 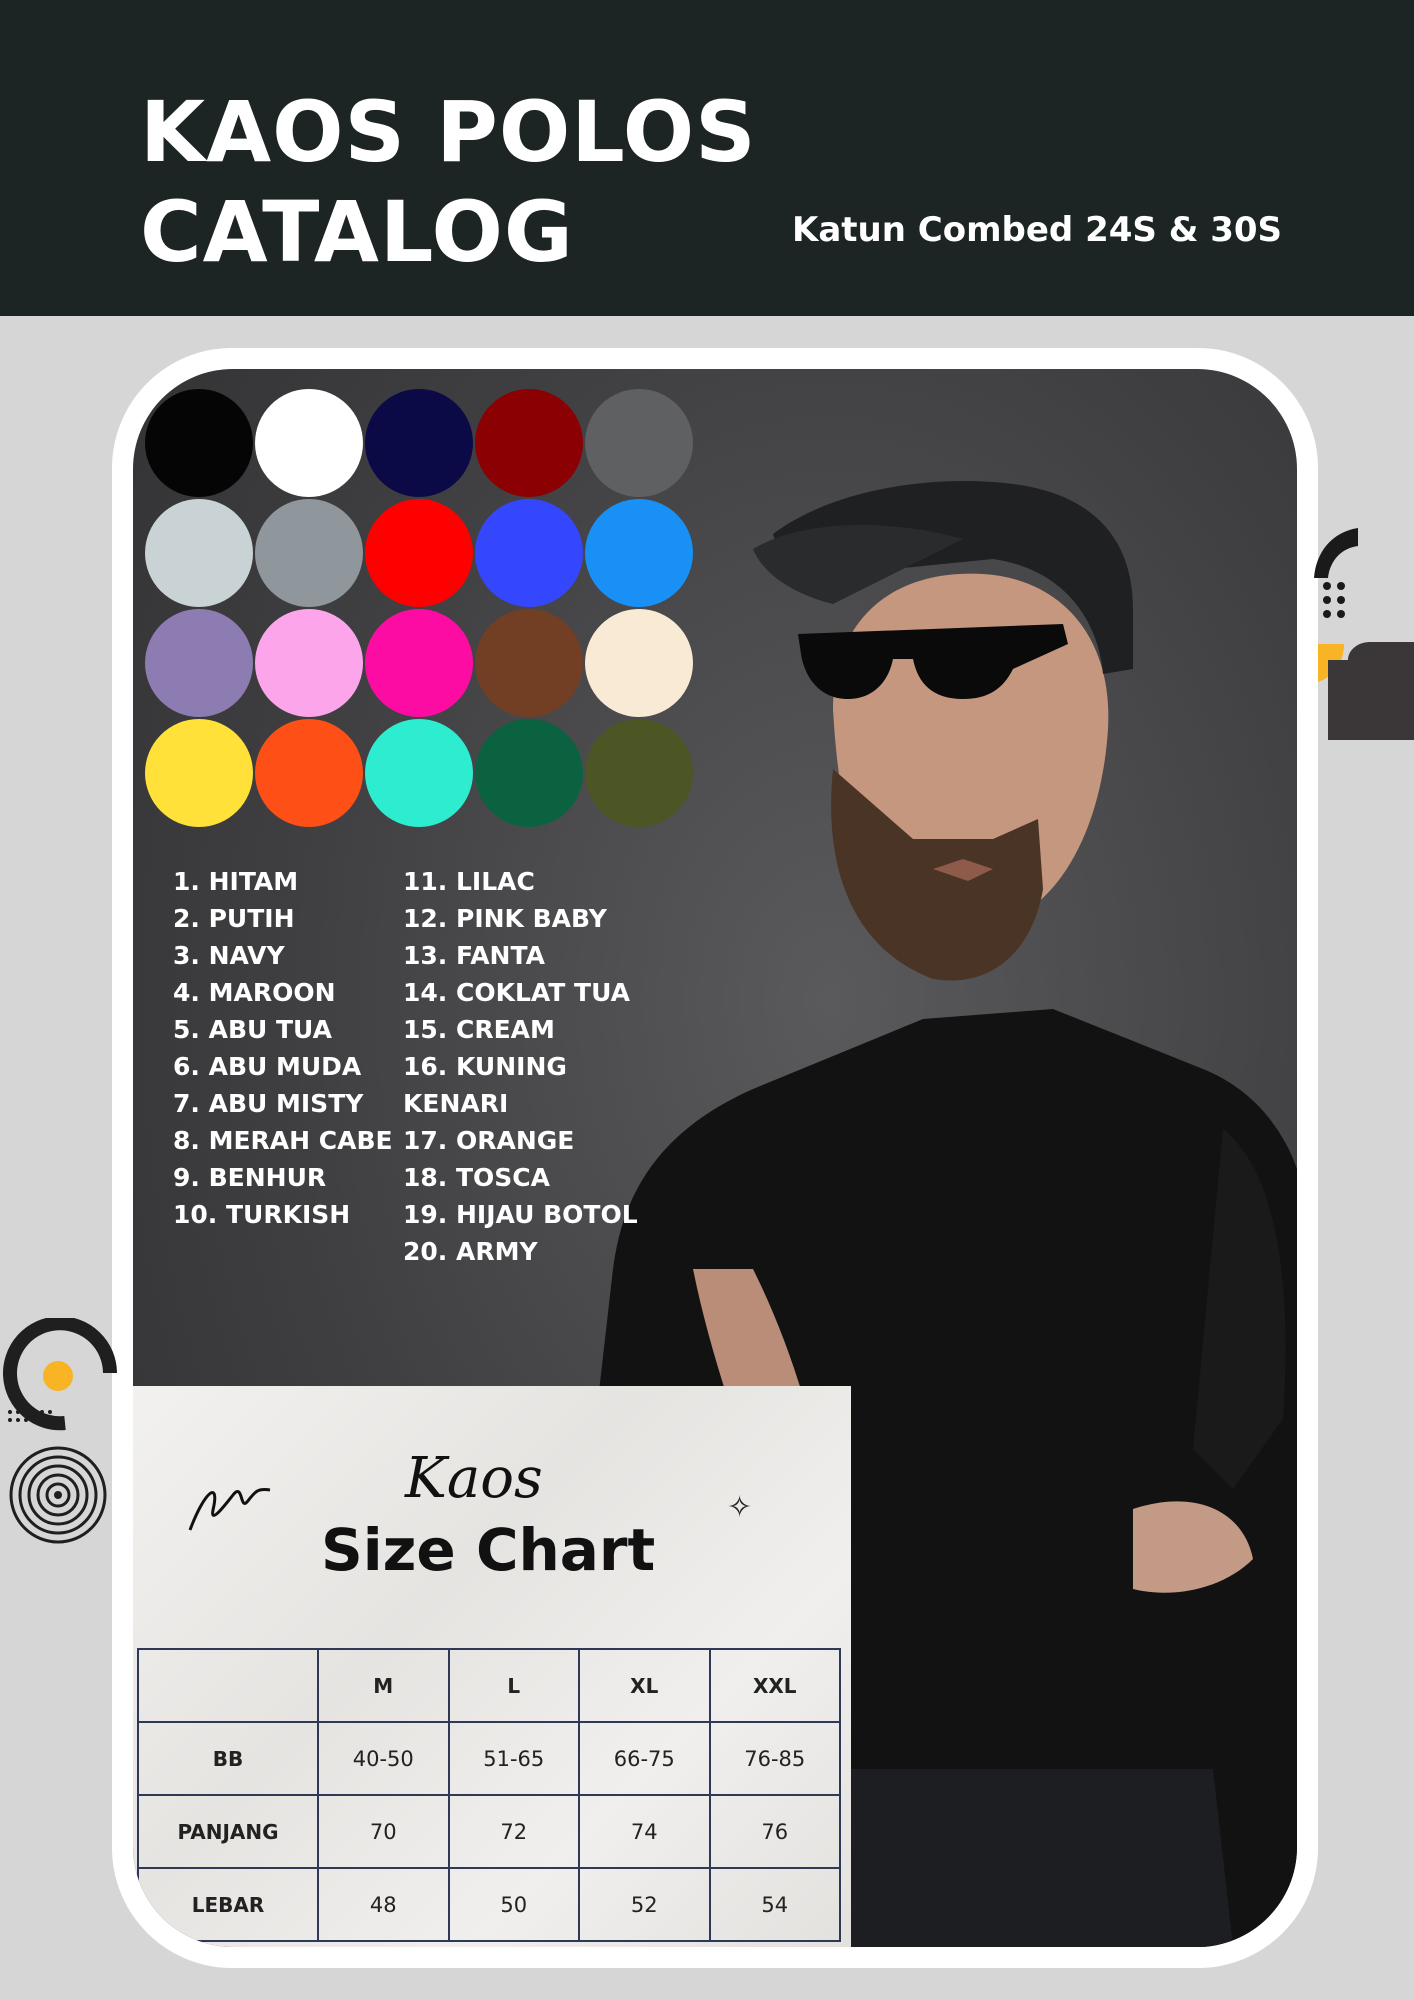 What do you see at coordinates (236, 881) in the screenshot?
I see `color-name: 1. HITAM` at bounding box center [236, 881].